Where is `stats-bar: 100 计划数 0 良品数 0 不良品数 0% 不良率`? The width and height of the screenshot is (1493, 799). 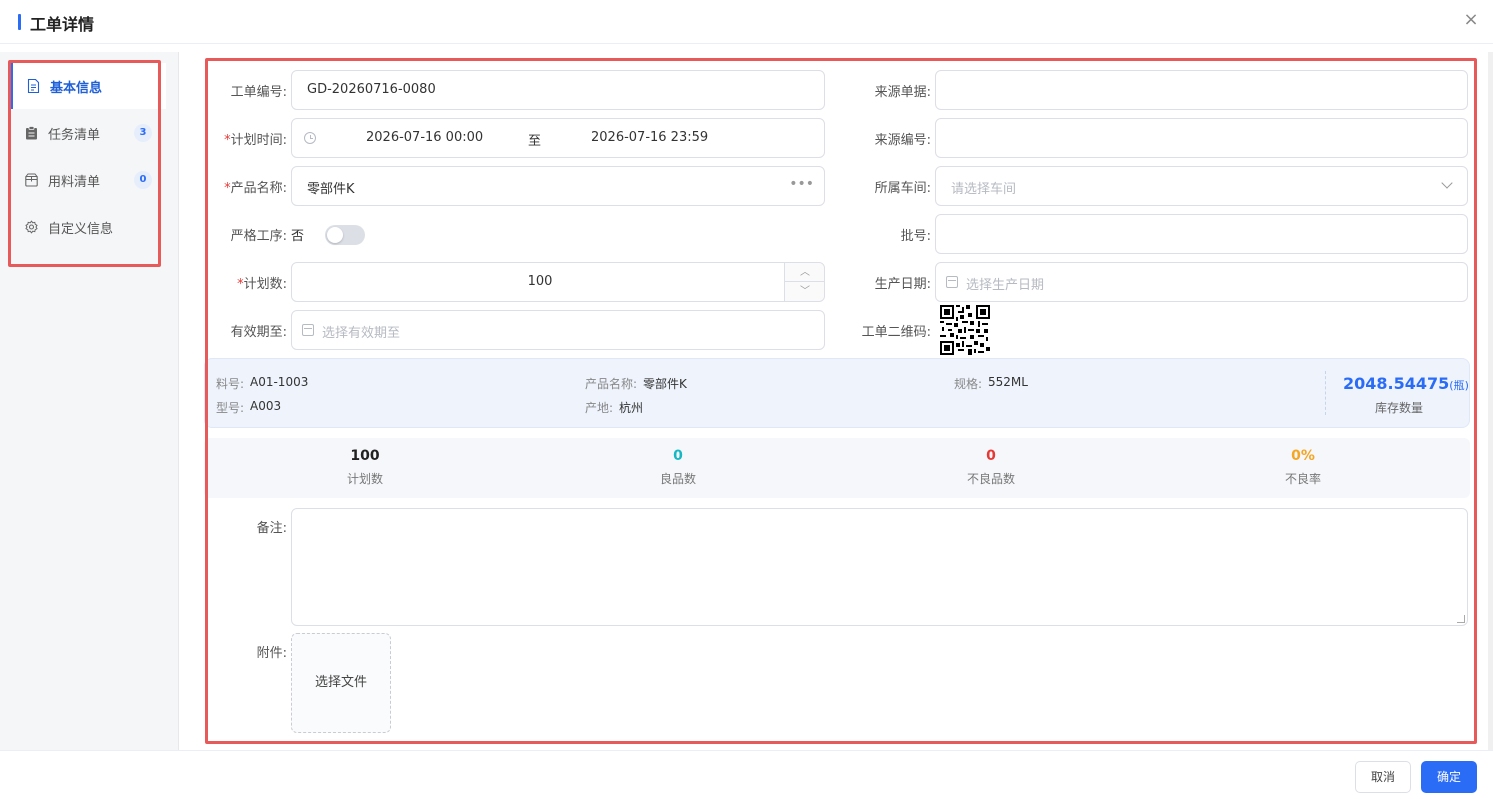
stats-bar: 100 计划数 0 良品数 0 不良品数 0% 不良率 is located at coordinates (837, 468).